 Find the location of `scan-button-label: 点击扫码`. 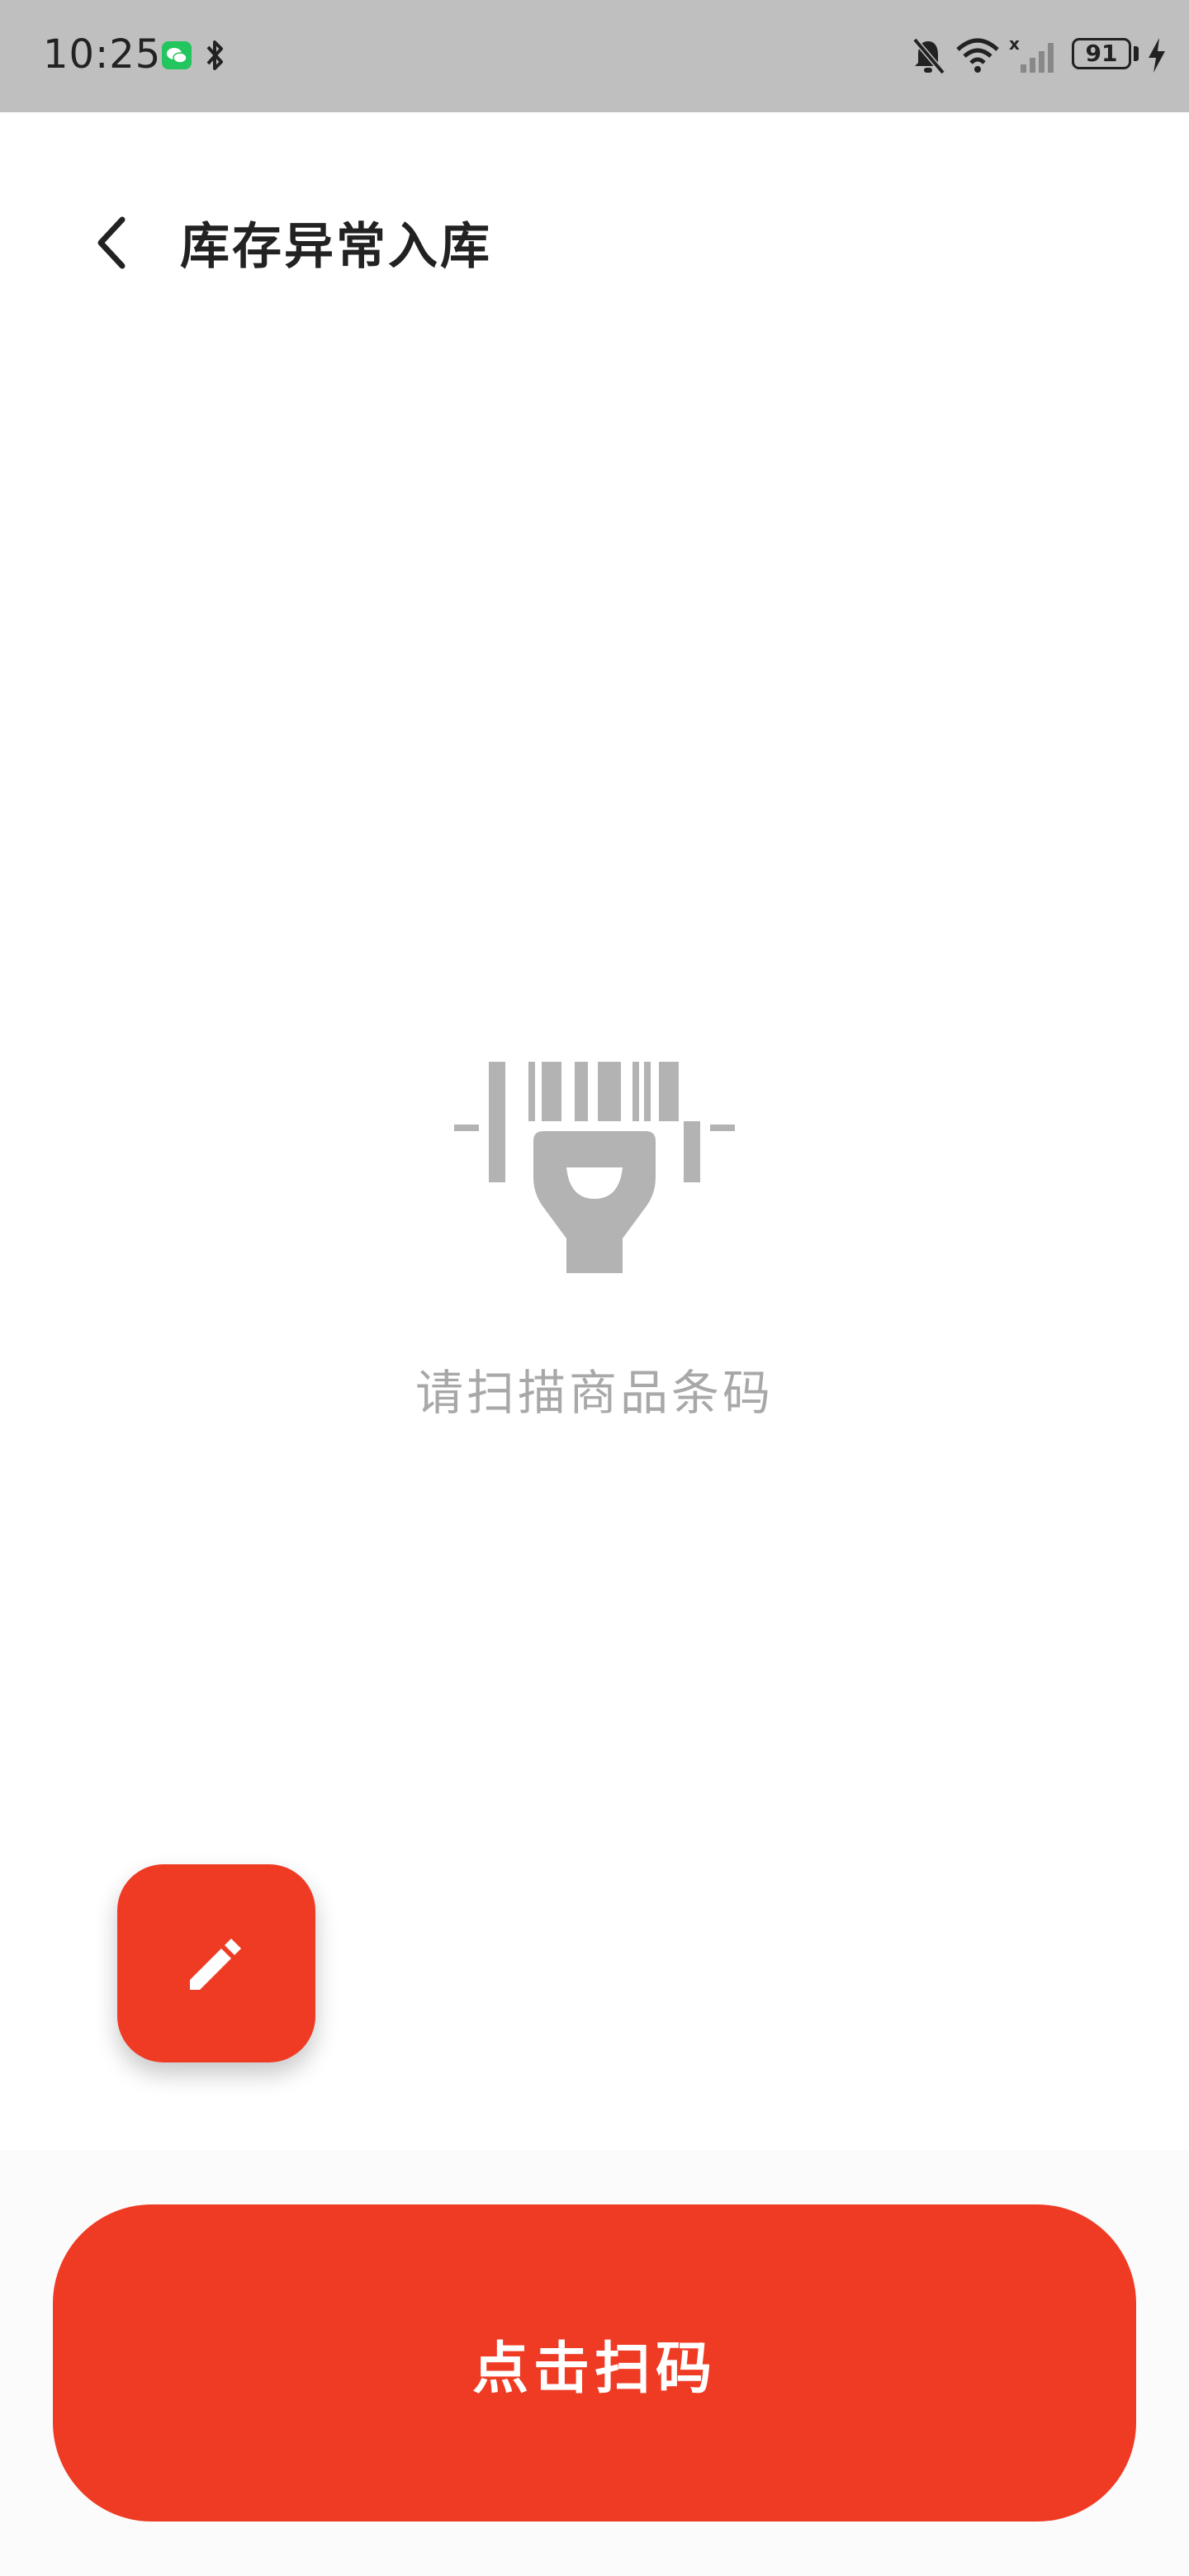

scan-button-label: 点击扫码 is located at coordinates (594, 2369).